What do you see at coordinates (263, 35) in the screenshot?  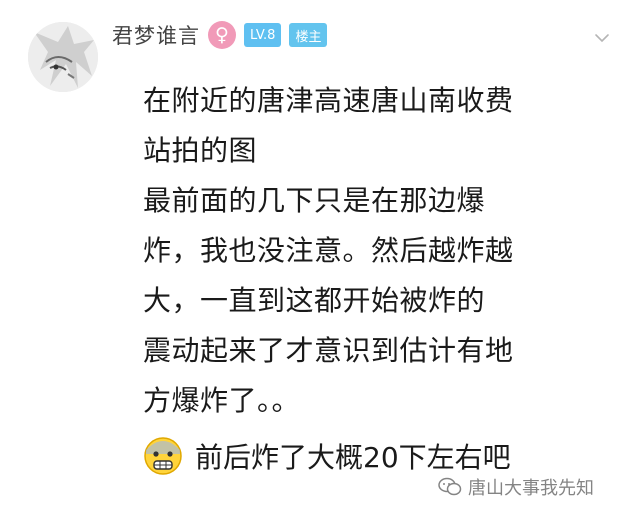 I see `level-badge: LV.8` at bounding box center [263, 35].